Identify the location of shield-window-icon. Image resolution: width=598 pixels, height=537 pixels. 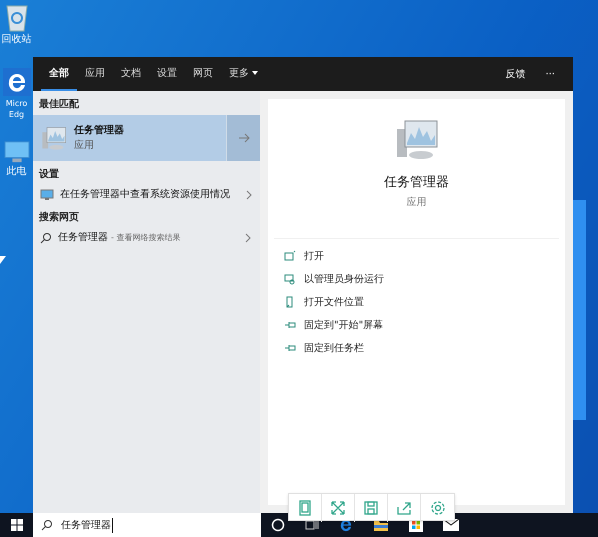
(290, 279).